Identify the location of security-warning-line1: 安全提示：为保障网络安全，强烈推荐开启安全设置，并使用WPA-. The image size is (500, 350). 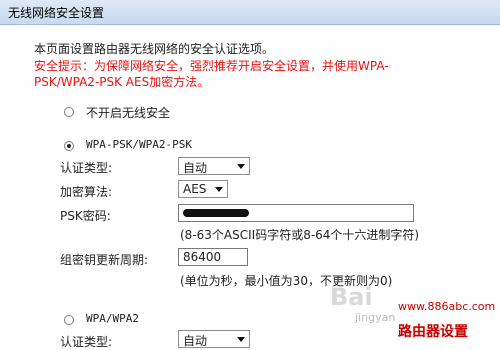
(211, 66).